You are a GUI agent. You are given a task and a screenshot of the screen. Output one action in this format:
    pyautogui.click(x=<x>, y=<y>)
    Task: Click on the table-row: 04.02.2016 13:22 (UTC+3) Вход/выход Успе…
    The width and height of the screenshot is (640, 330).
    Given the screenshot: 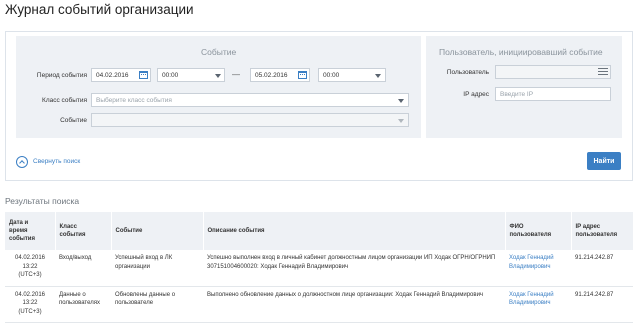 What is the action you would take?
    pyautogui.click(x=319, y=268)
    